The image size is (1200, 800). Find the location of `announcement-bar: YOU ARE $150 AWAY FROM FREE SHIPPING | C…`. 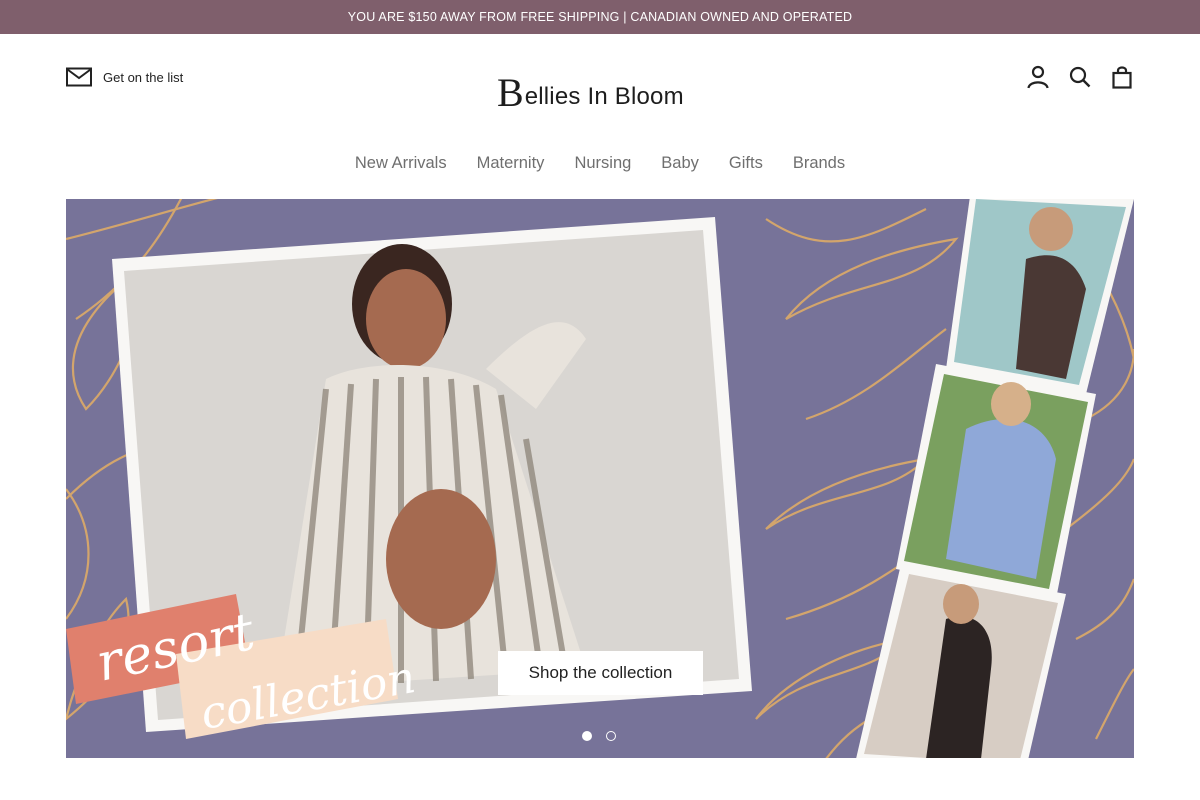

announcement-bar: YOU ARE $150 AWAY FROM FREE SHIPPING | C… is located at coordinates (600, 17).